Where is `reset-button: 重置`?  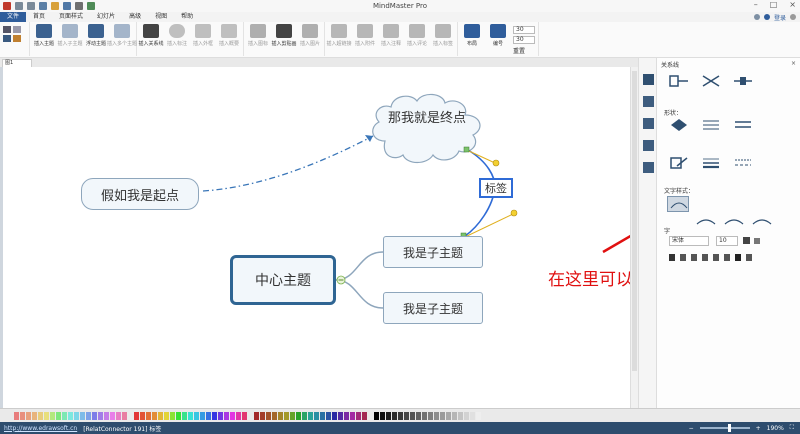 reset-button: 重置 is located at coordinates (524, 50).